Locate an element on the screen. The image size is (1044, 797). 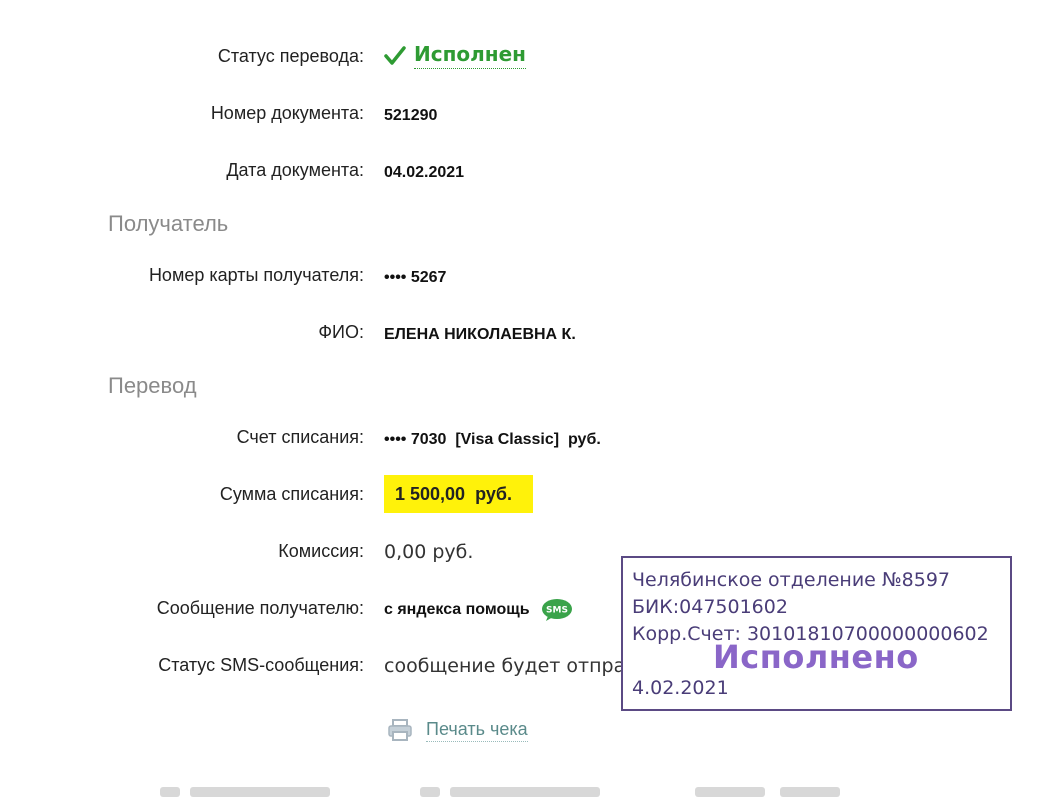
debit-account: •••• 7030 [Visa Classic] руб. is located at coordinates (492, 439).